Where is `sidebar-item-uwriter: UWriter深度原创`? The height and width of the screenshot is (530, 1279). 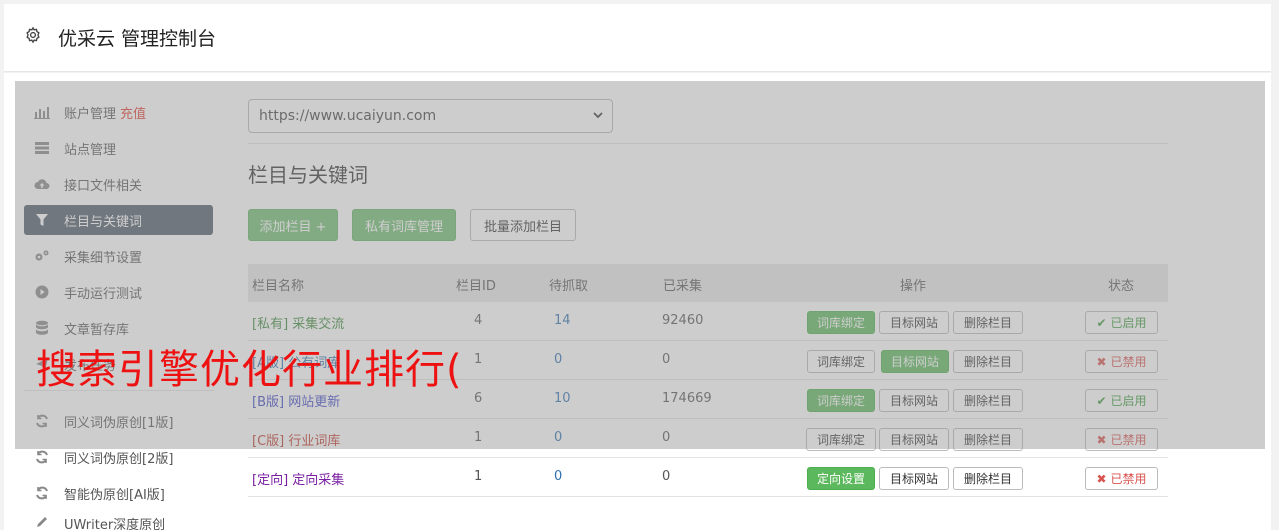
sidebar-item-uwriter: UWriter深度原创 is located at coordinates (118, 522).